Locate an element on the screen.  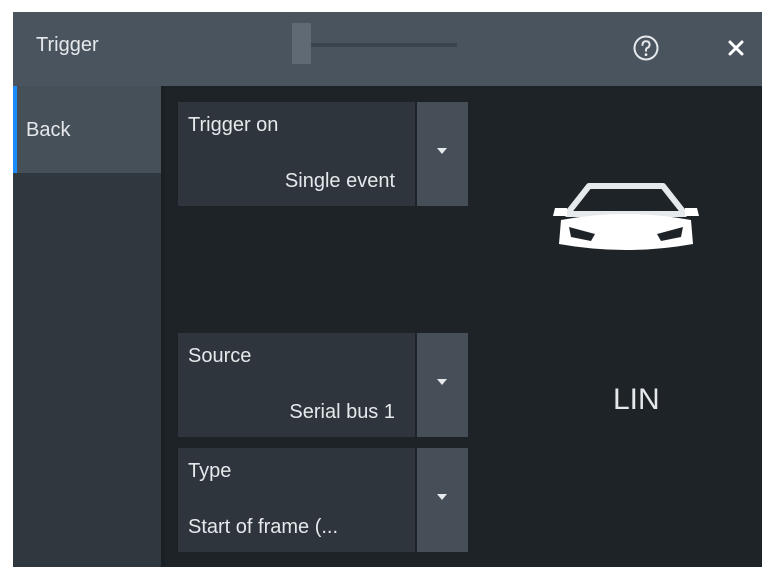
source-field: Source Serial bus 1 is located at coordinates (323, 385).